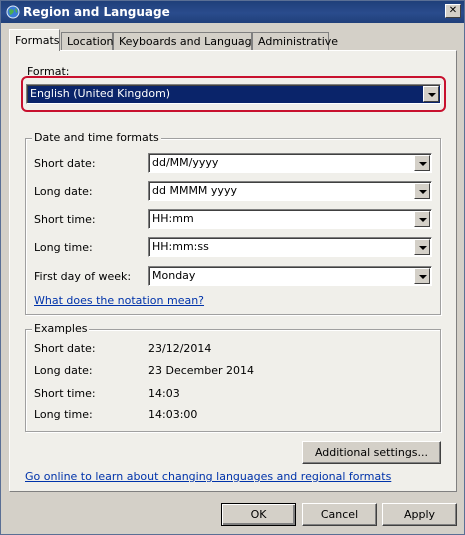 Image resolution: width=465 pixels, height=535 pixels. I want to click on example-short-time-label: Short time:, so click(65, 393).